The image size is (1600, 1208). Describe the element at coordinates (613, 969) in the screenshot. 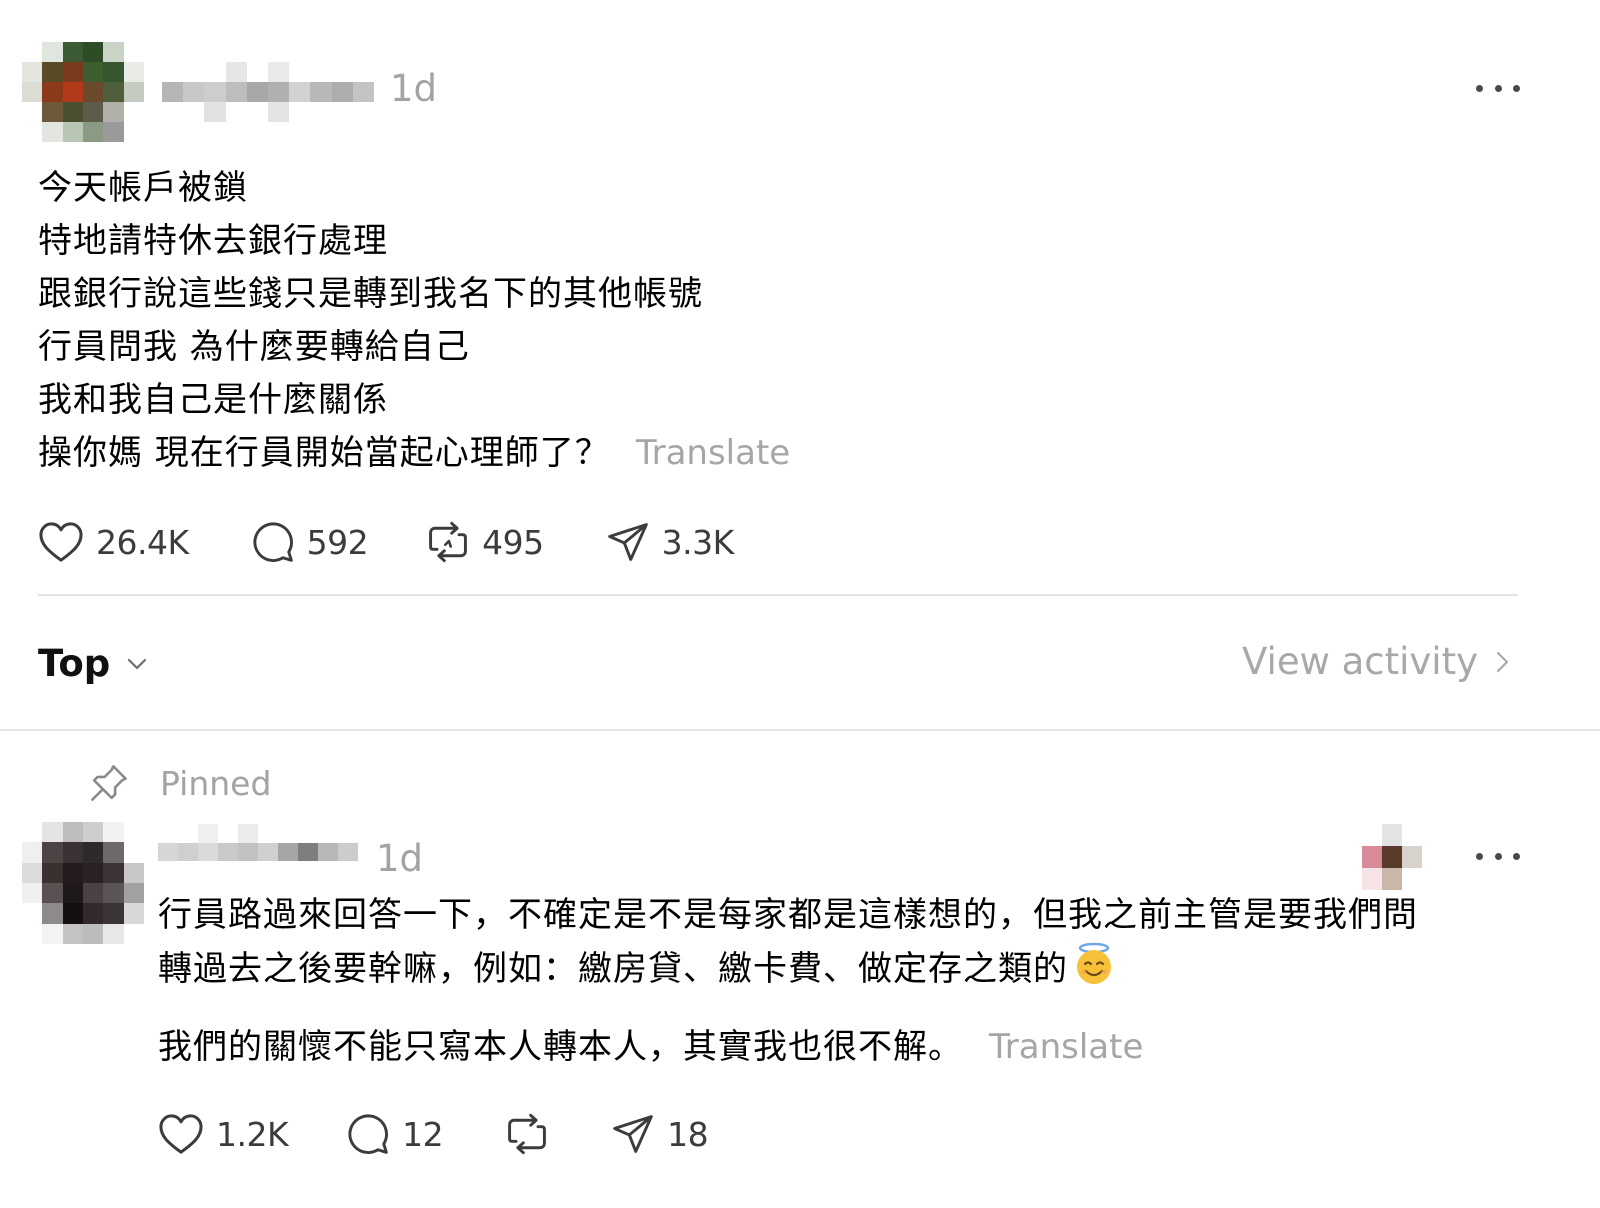

I see `comment-text-line: 轉過去之後要幹嘛，例如：繳房貸、繳卡費、做定存之類的` at that location.